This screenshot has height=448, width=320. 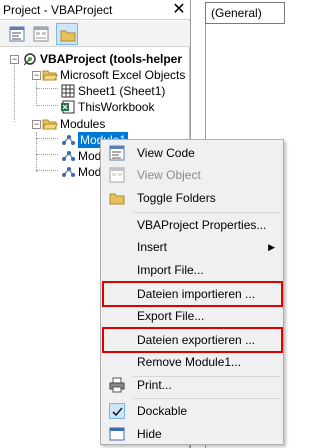 What do you see at coordinates (149, 434) in the screenshot?
I see `menu-label: Hide` at bounding box center [149, 434].